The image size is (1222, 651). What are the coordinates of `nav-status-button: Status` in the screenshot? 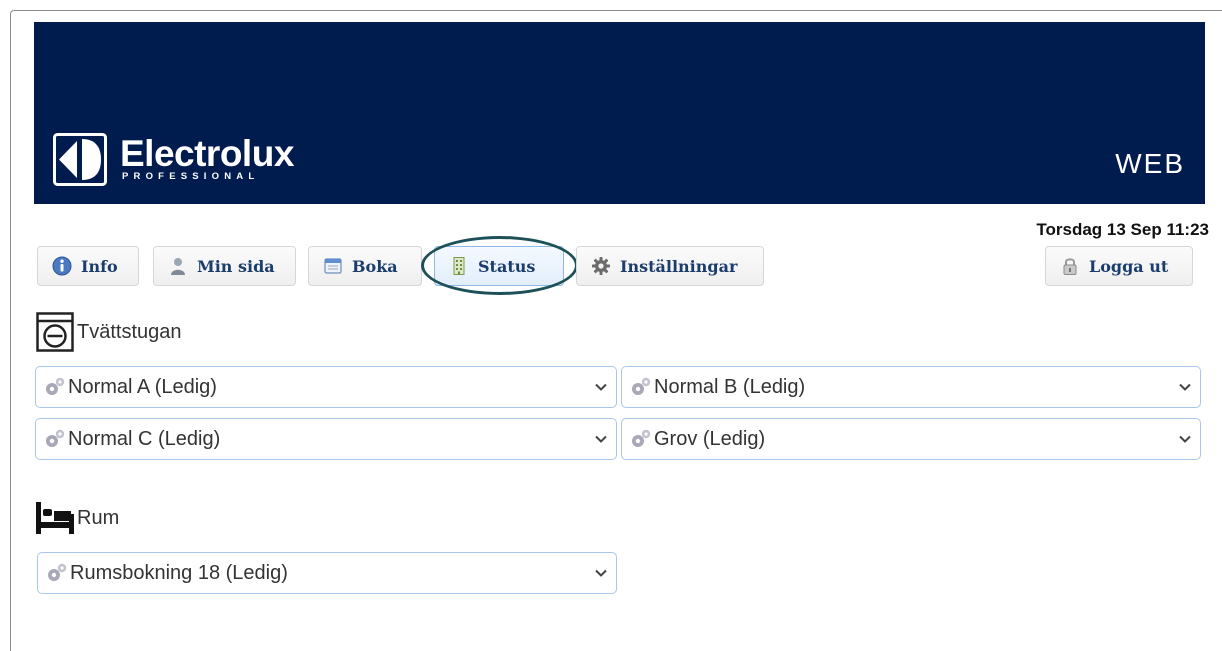 It's located at (499, 266).